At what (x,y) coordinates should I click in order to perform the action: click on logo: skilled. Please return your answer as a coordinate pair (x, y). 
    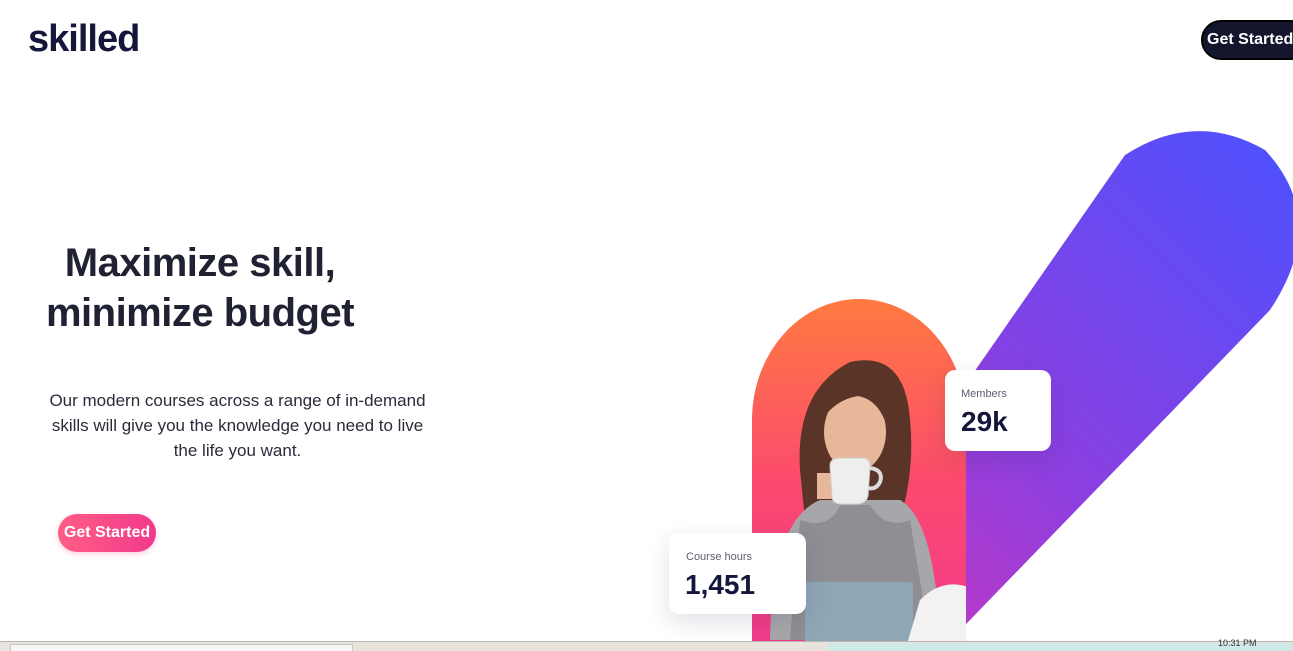
    Looking at the image, I should click on (84, 39).